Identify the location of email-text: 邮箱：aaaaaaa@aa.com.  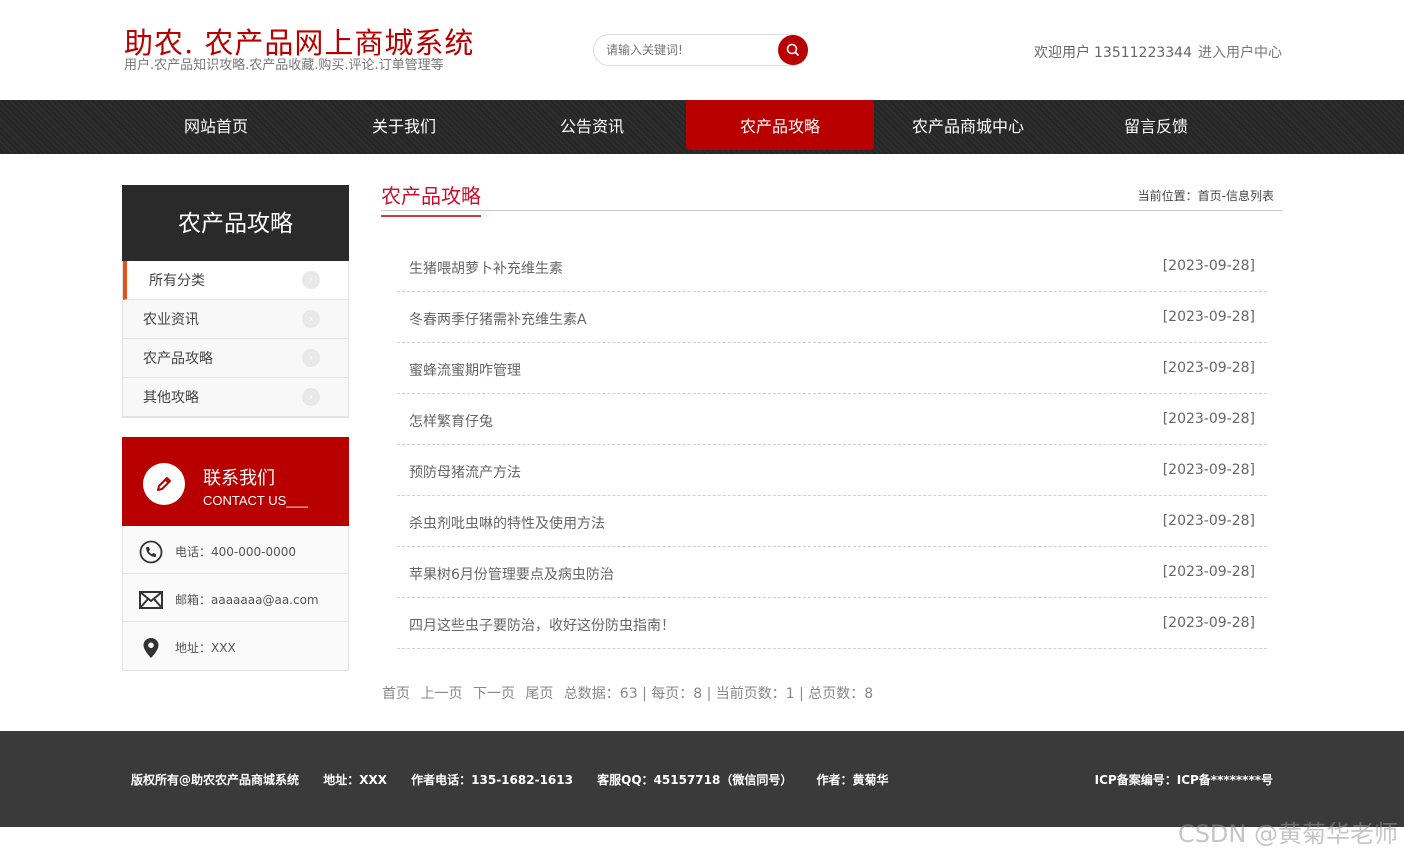
(247, 600).